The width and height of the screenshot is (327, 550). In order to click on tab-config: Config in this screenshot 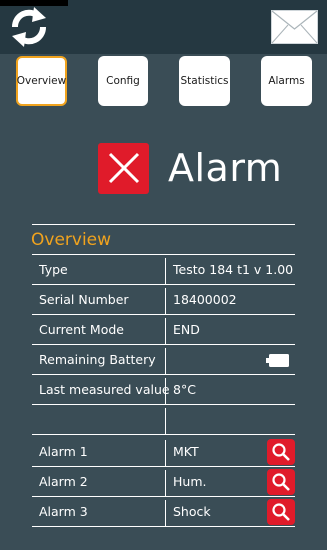, I will do `click(123, 81)`.